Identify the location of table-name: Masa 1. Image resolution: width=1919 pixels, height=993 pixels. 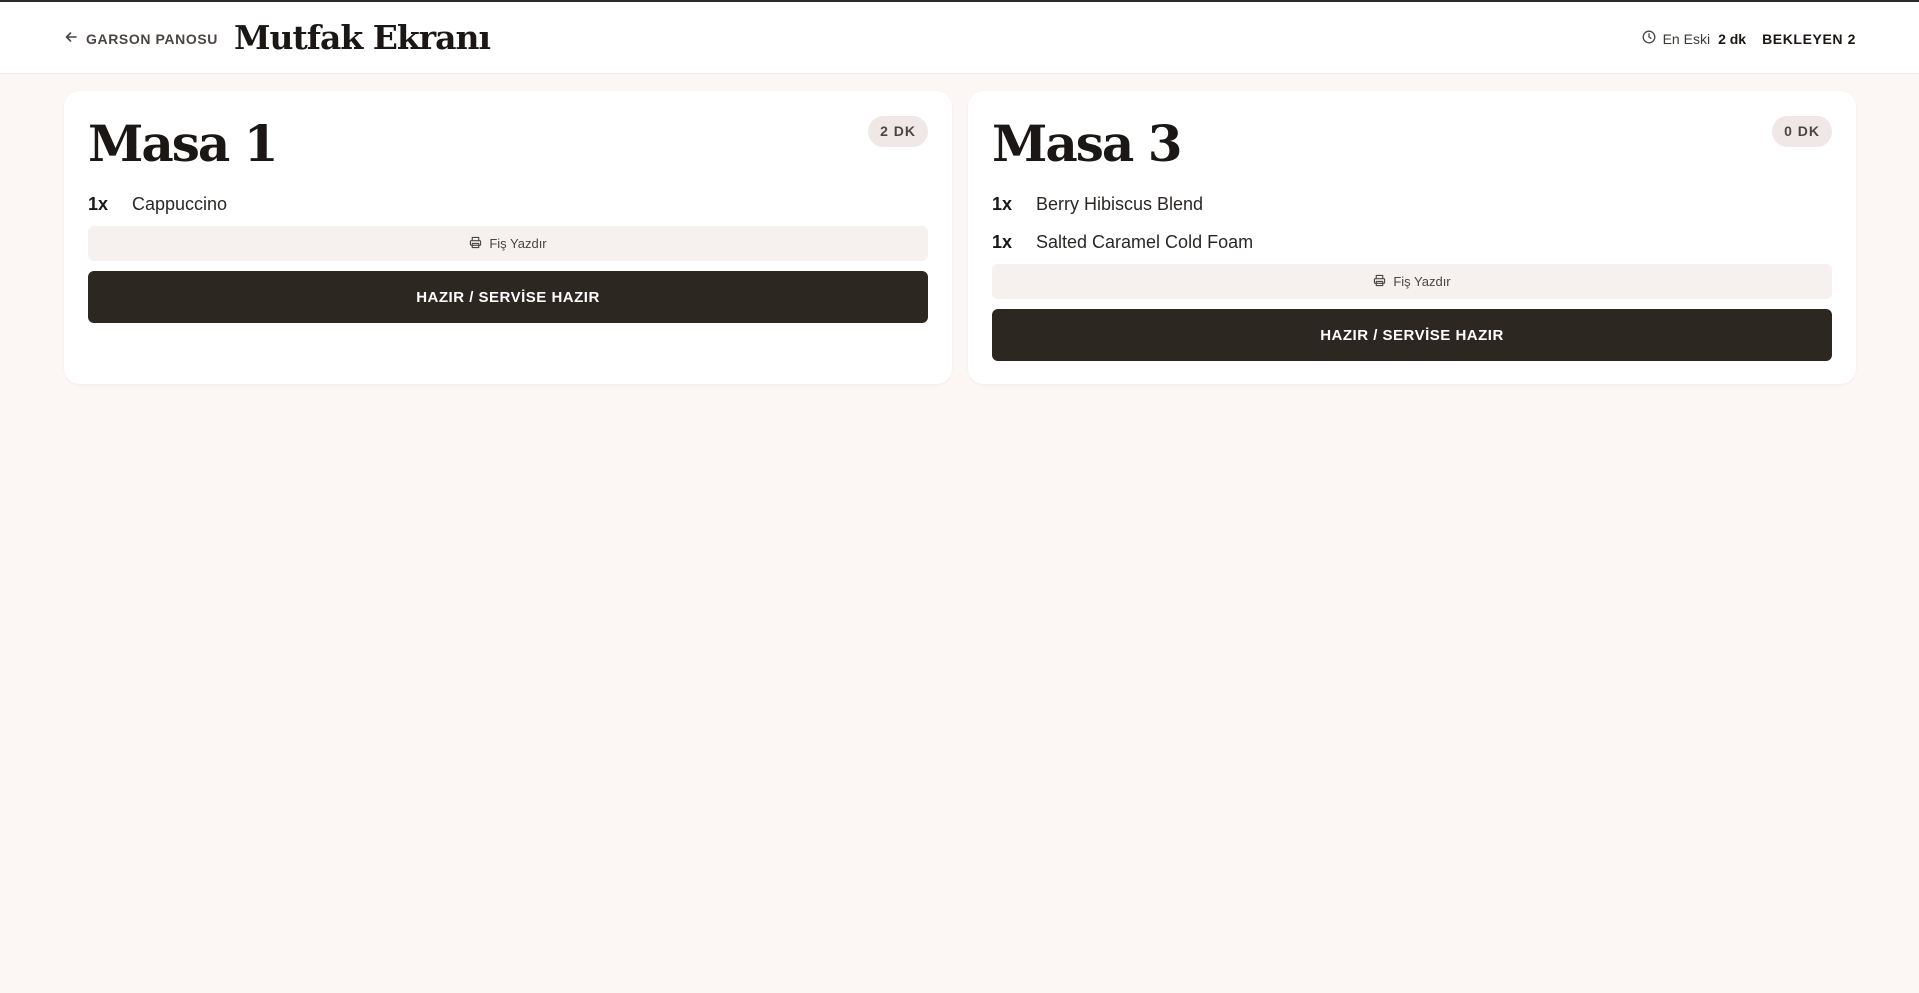
(183, 143).